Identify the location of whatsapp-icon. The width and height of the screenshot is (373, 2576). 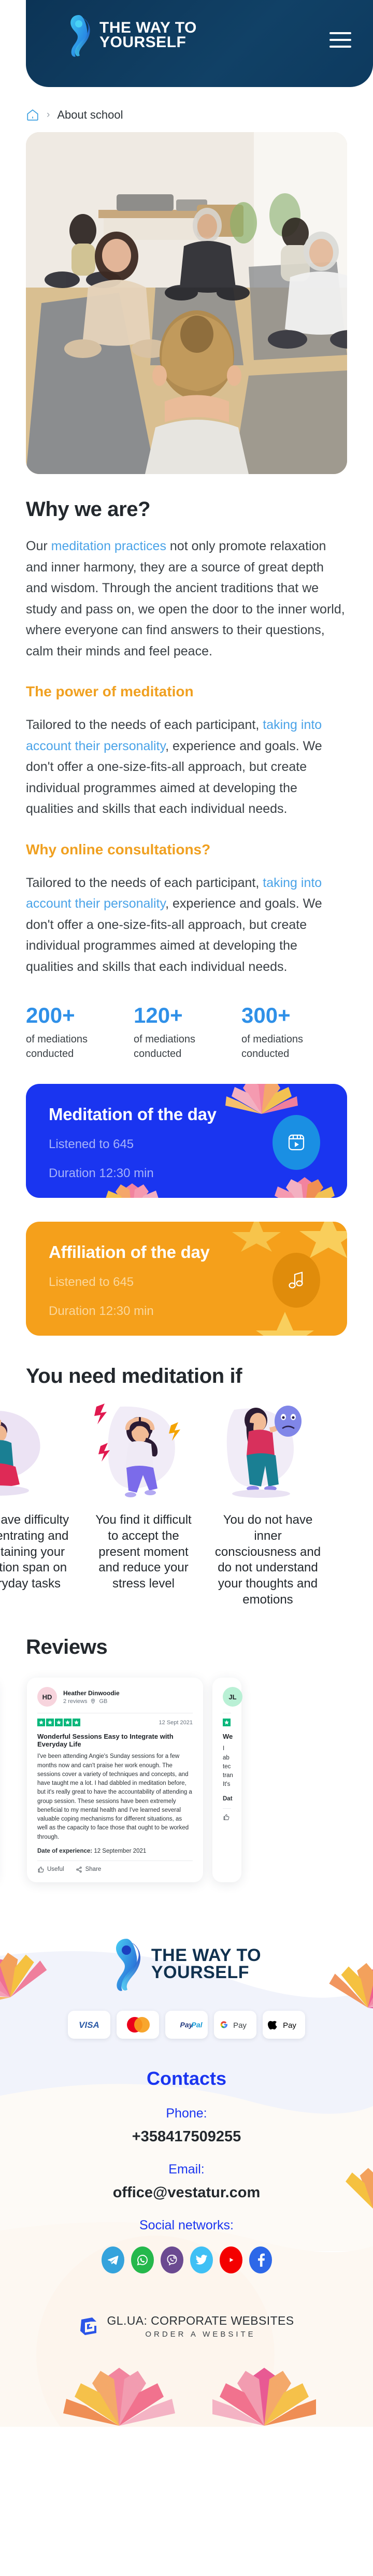
(143, 2259).